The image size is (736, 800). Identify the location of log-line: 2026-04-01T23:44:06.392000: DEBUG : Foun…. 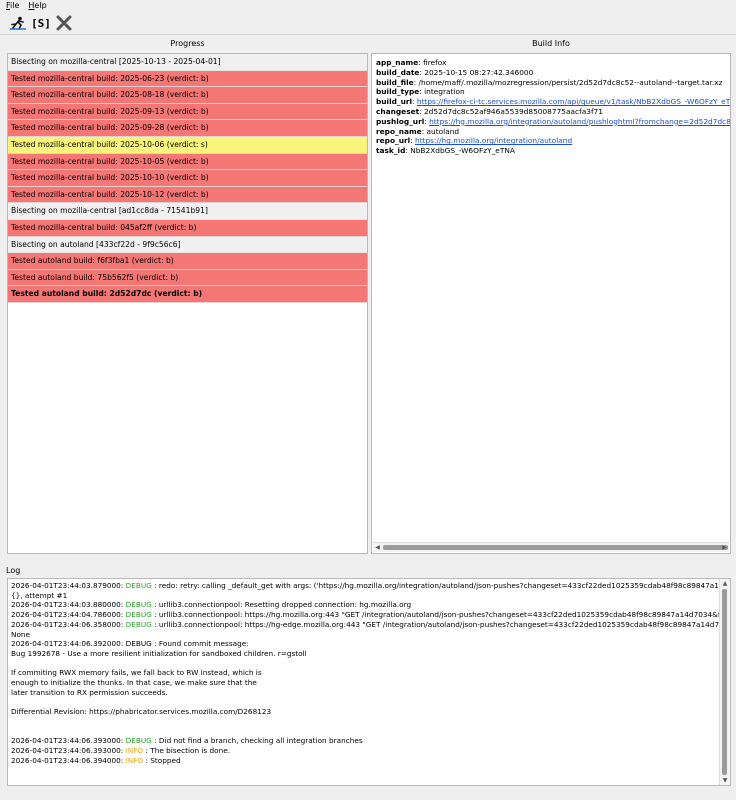
(370, 644).